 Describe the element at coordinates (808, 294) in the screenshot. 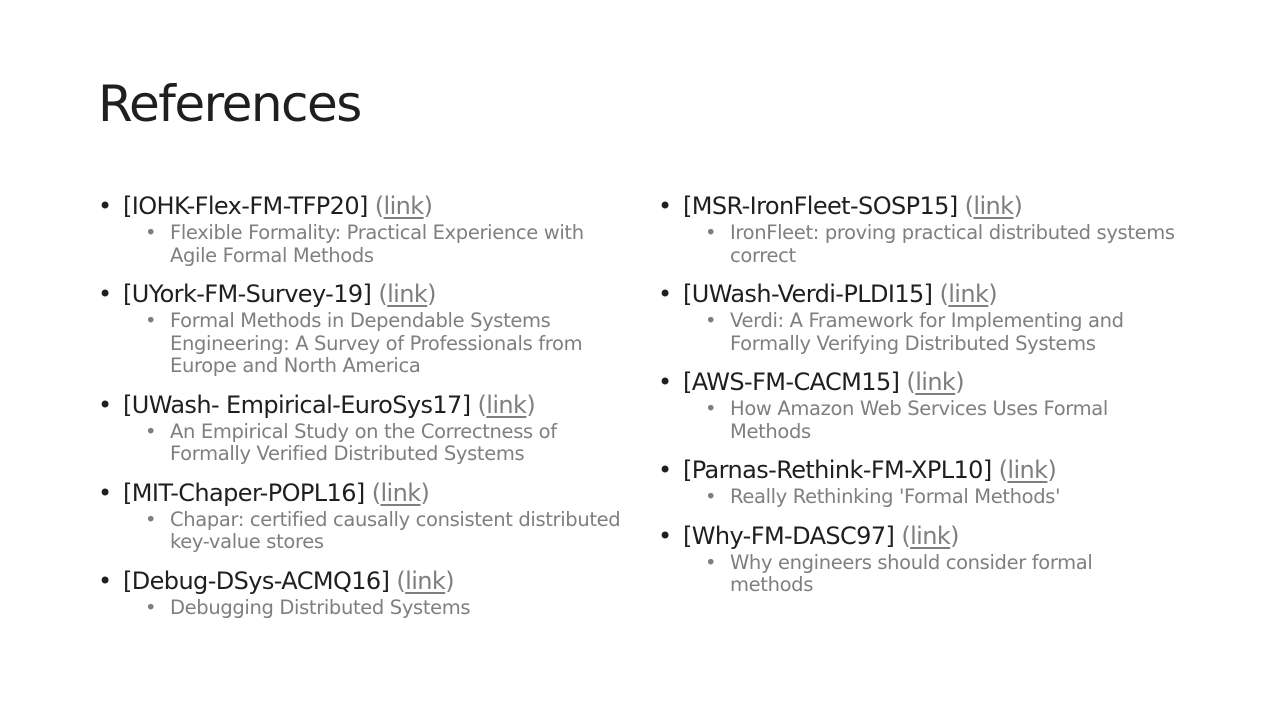

I see `reference-key: [UWash-Verdi-PLDI15]` at that location.